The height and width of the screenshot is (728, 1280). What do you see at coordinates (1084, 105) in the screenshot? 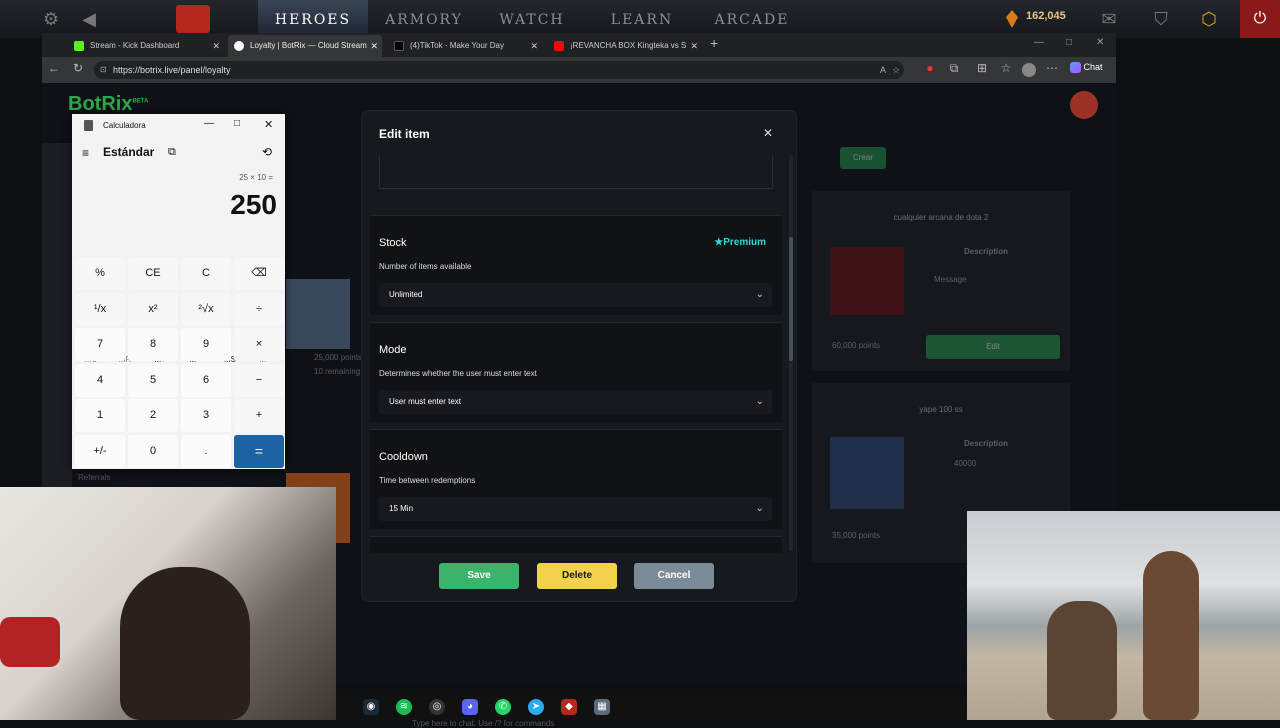
I see `user-avatar` at bounding box center [1084, 105].